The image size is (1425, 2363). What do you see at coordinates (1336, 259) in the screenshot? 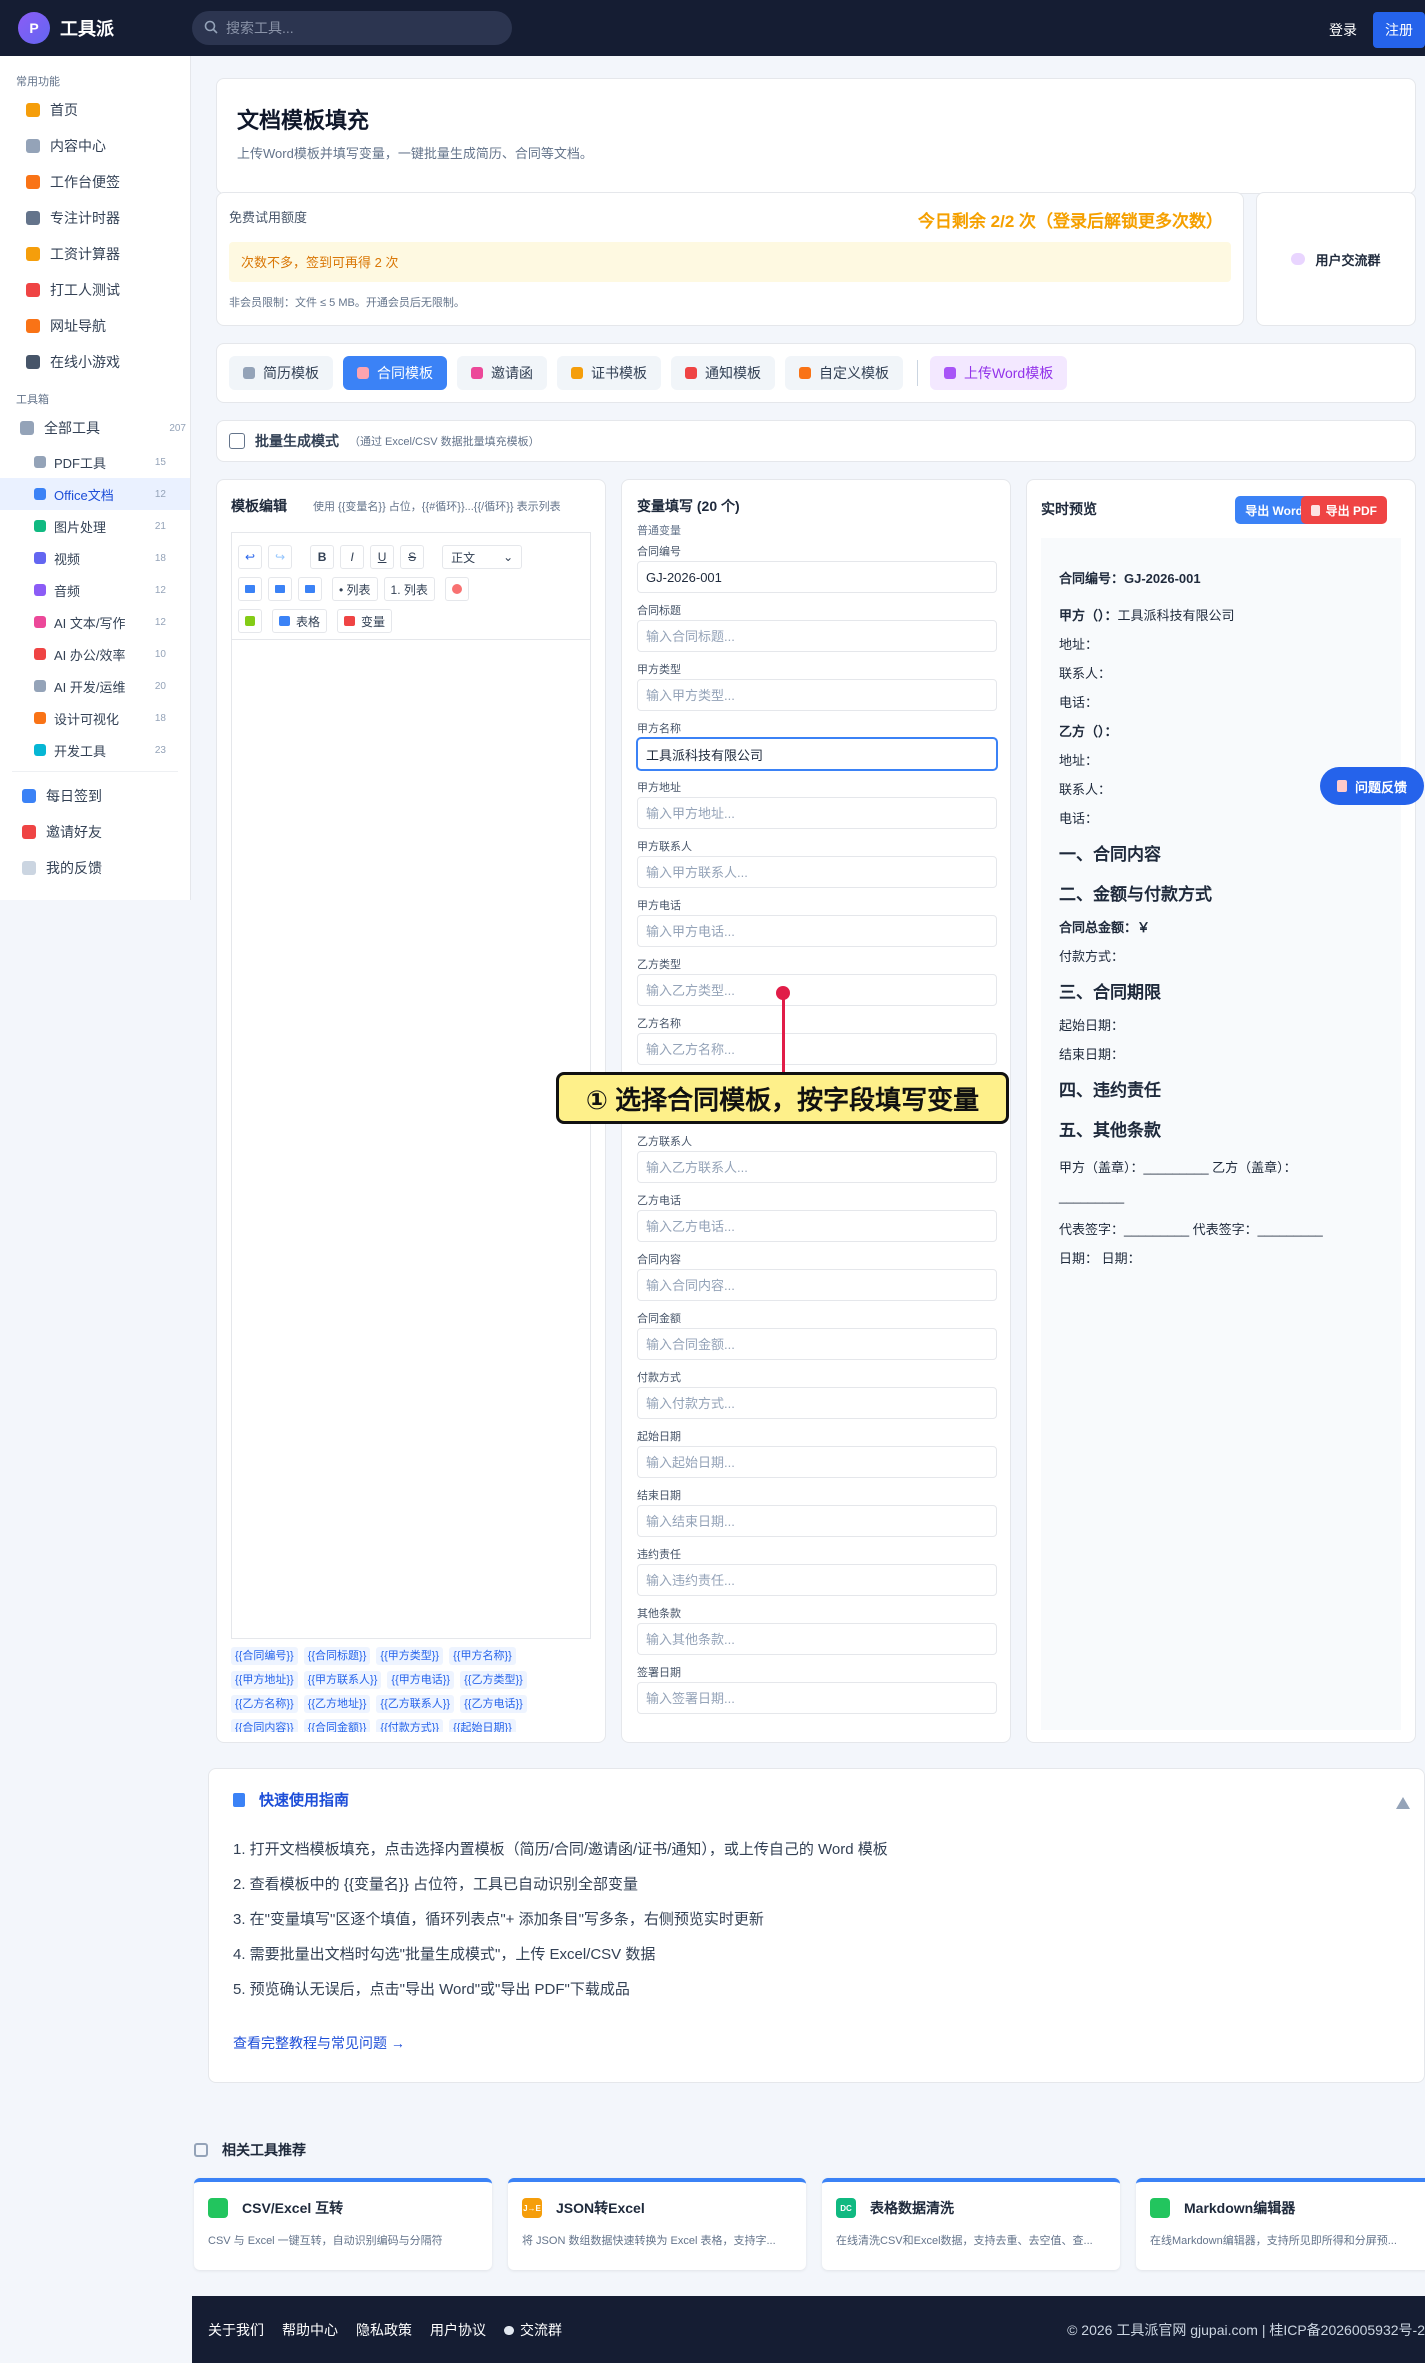
I see `user-group-card: 用户交流群` at bounding box center [1336, 259].